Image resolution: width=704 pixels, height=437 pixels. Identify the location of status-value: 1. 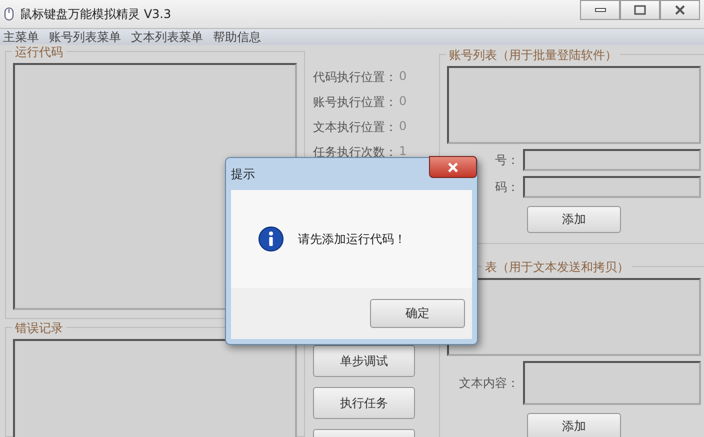
(403, 152).